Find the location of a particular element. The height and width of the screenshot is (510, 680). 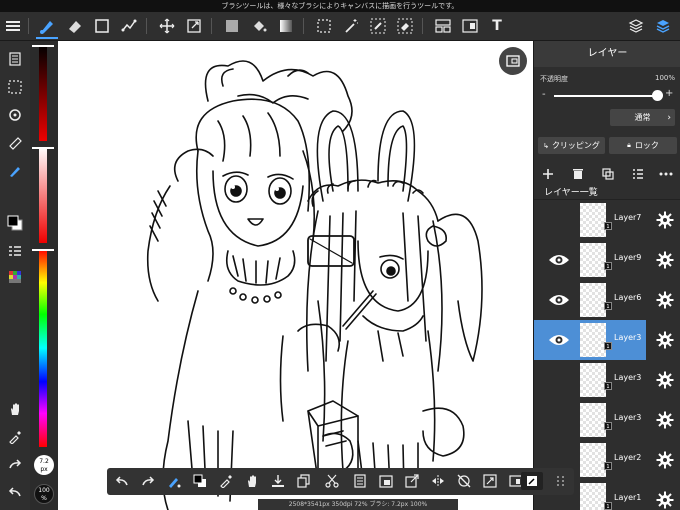

layers-icon is located at coordinates (663, 26).